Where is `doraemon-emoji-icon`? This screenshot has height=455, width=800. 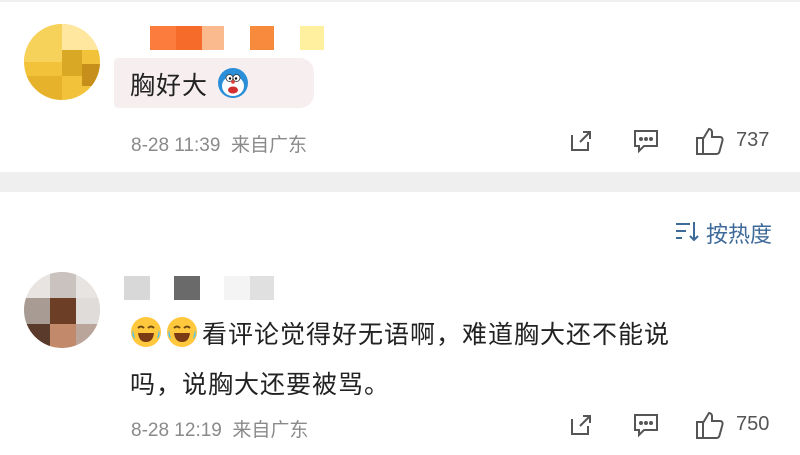
doraemon-emoji-icon is located at coordinates (233, 81).